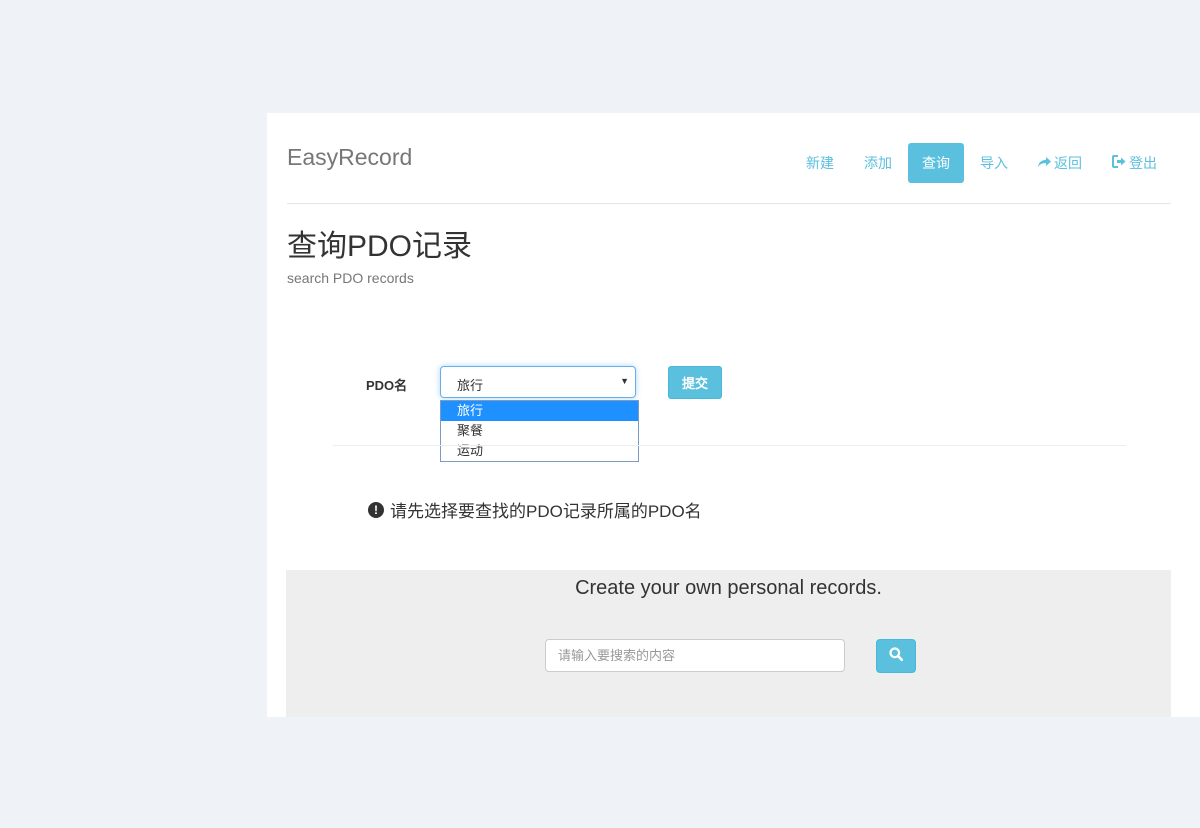 Image resolution: width=1200 pixels, height=828 pixels. Describe the element at coordinates (376, 509) in the screenshot. I see `exclamation-circle-icon: !` at that location.